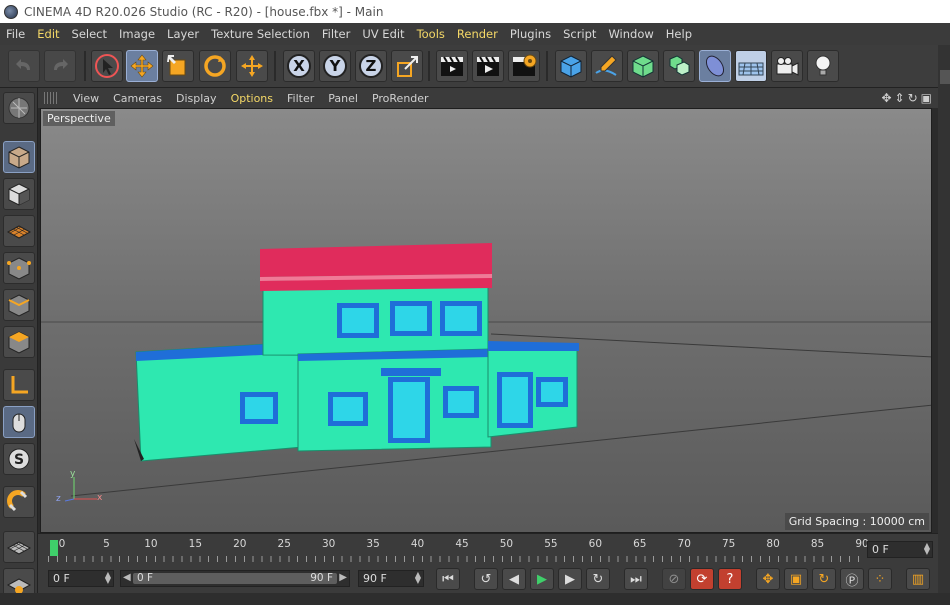 The width and height of the screenshot is (950, 605). What do you see at coordinates (900, 549) in the screenshot?
I see `current-frame-field: 0 F ▲ ▼` at bounding box center [900, 549].